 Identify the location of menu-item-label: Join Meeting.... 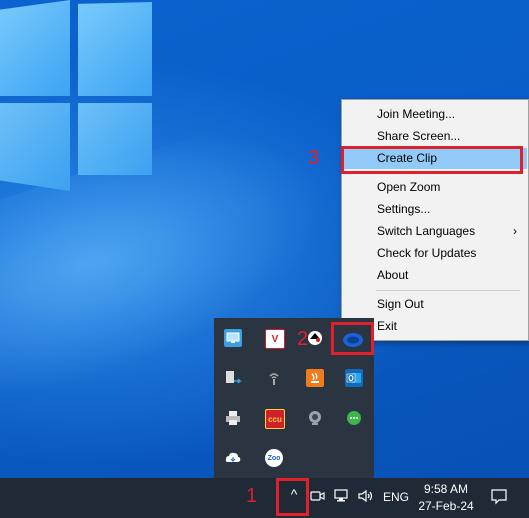
(416, 114).